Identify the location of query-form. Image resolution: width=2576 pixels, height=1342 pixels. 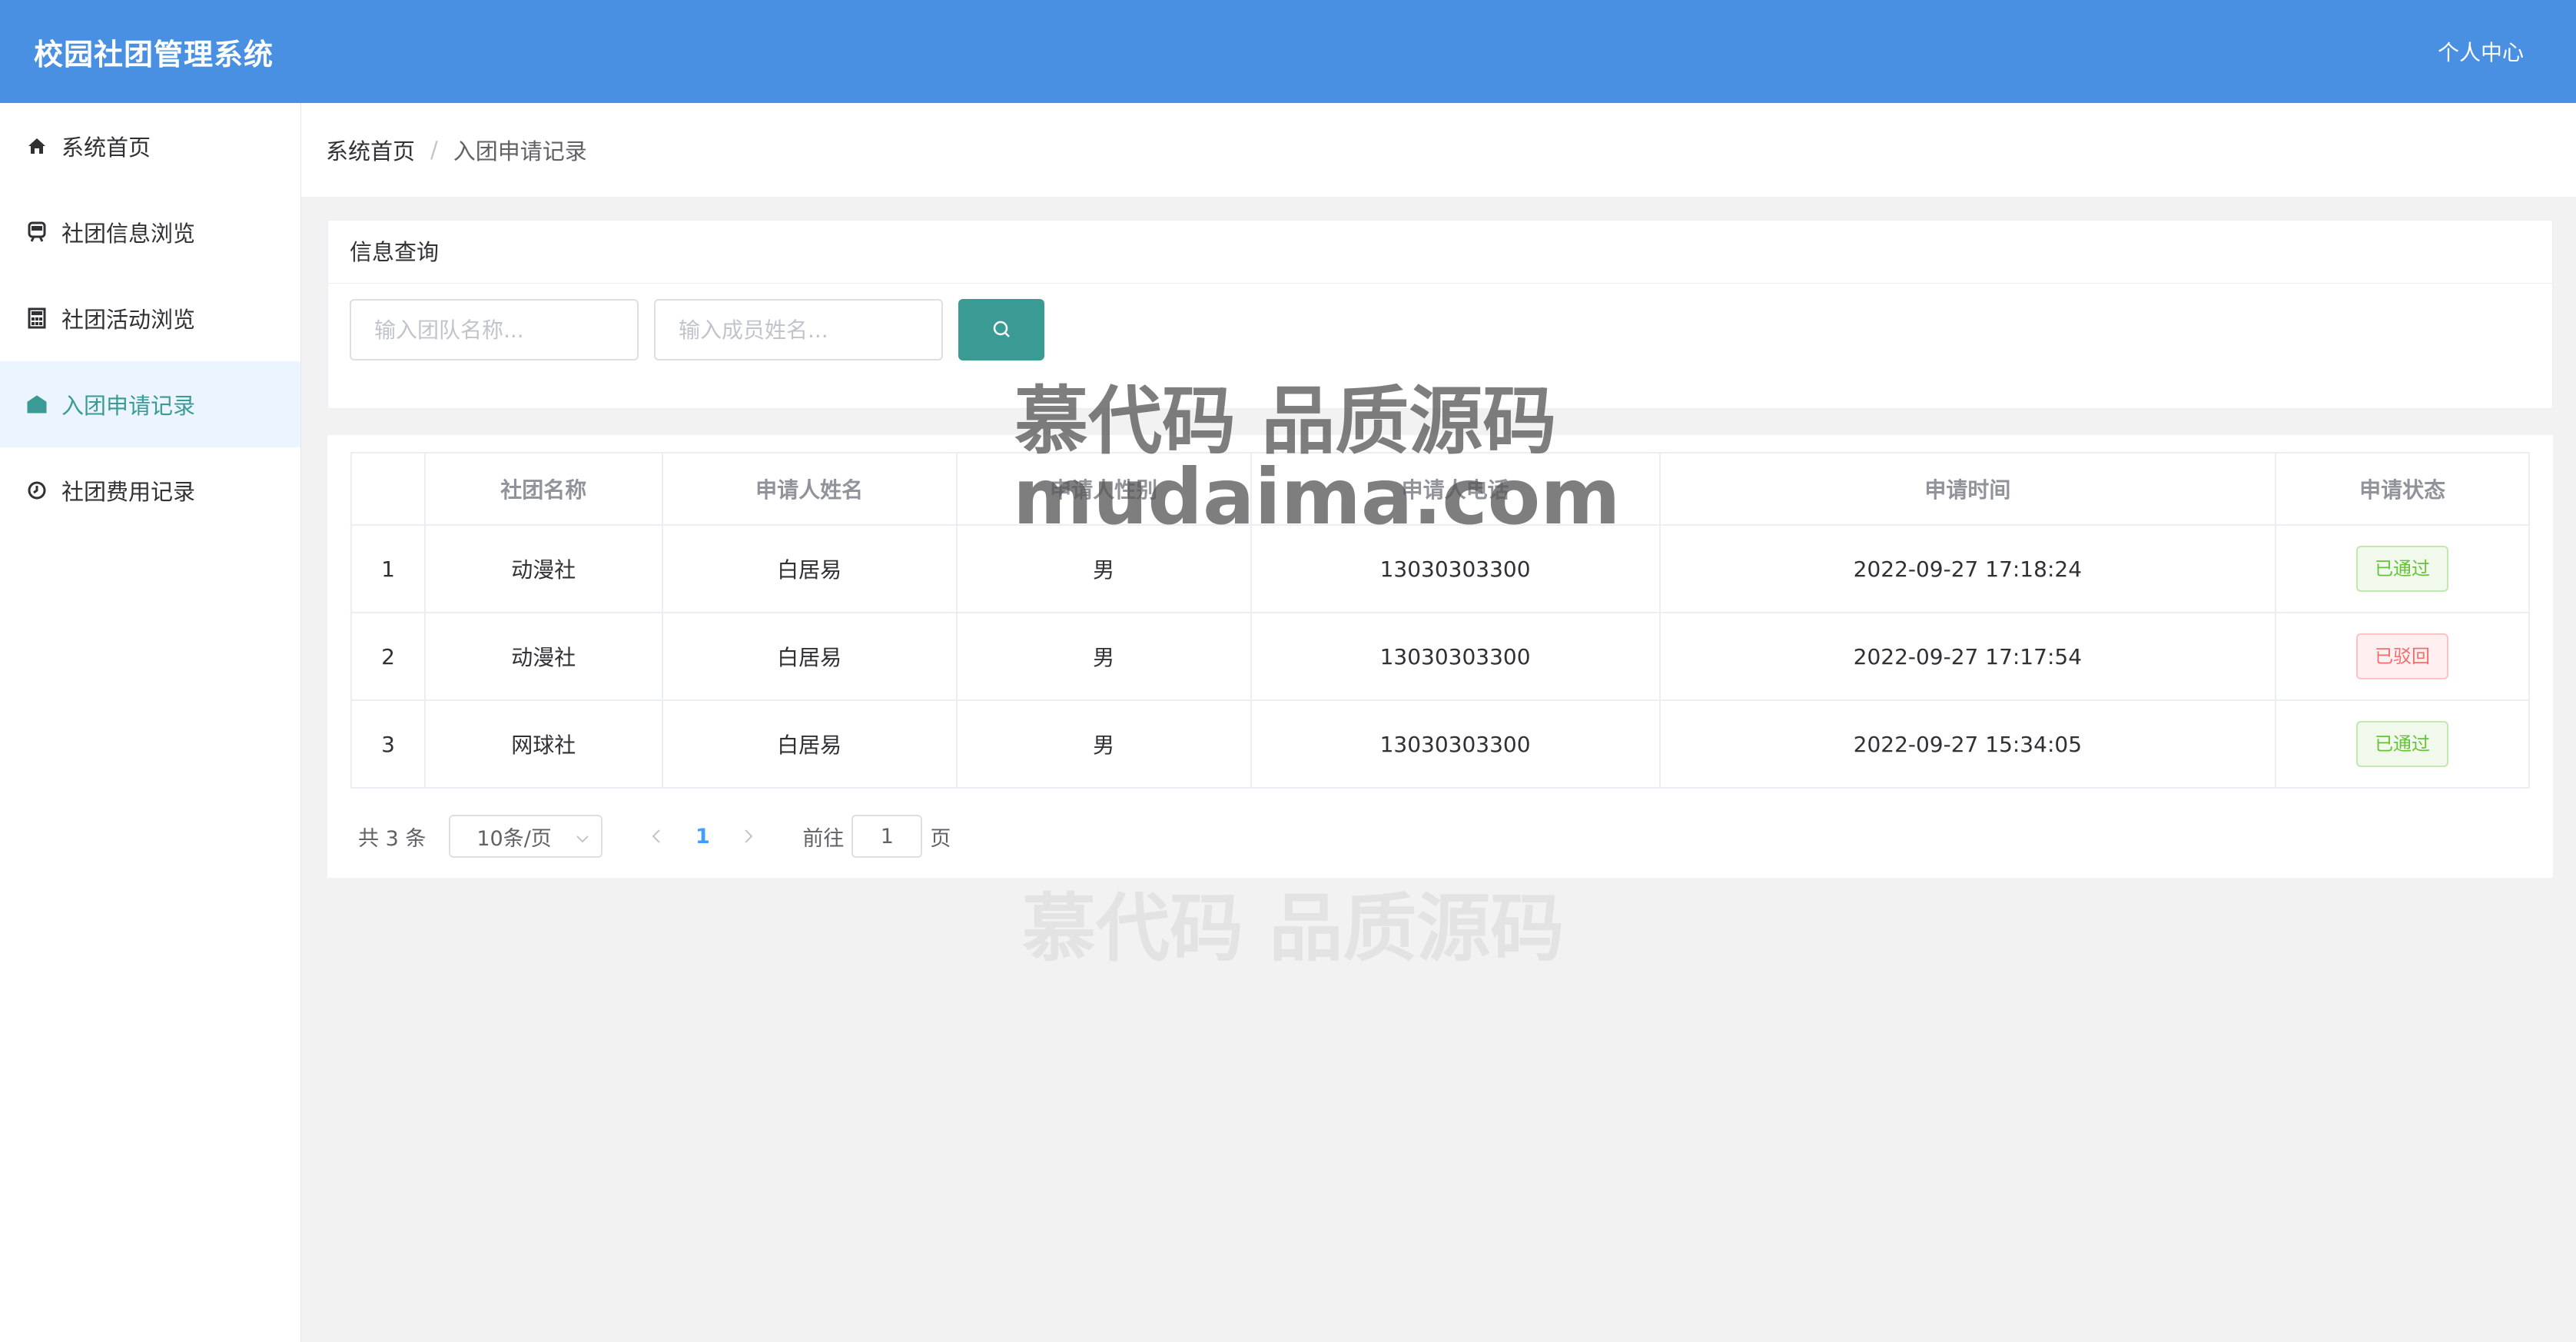
(1440, 322).